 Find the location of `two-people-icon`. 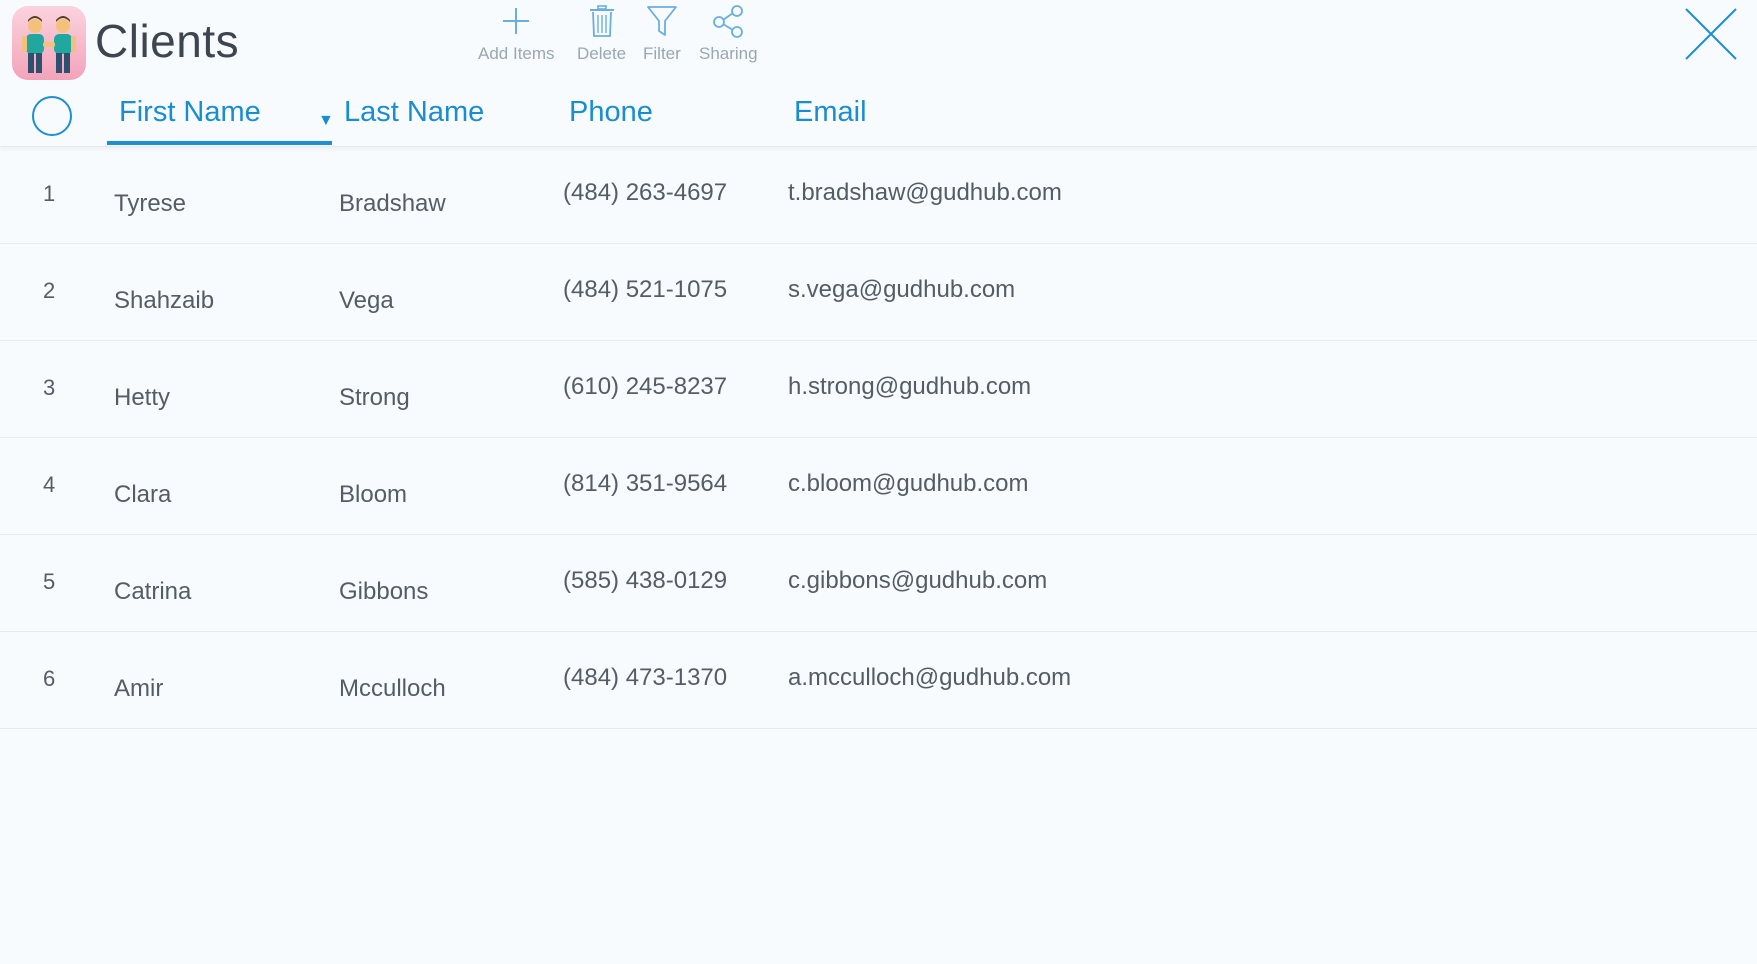

two-people-icon is located at coordinates (49, 43).